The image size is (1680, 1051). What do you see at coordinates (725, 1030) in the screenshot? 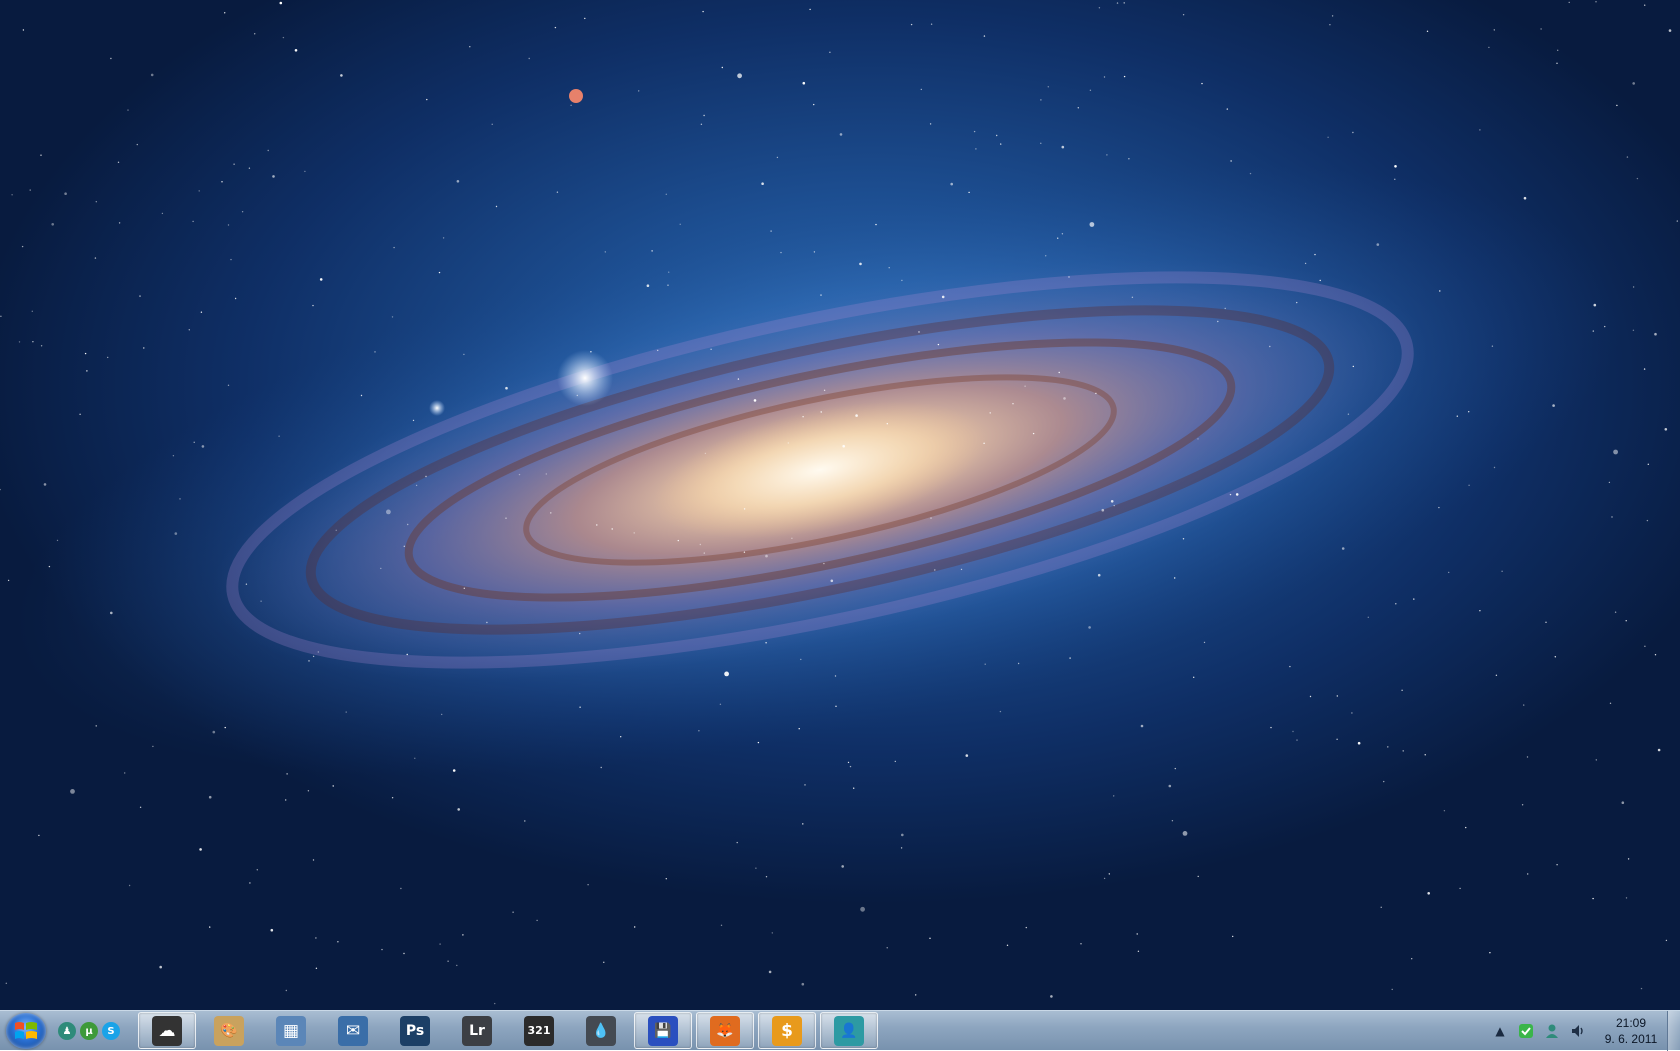
I see `taskbar-button-9: 🦊` at bounding box center [725, 1030].